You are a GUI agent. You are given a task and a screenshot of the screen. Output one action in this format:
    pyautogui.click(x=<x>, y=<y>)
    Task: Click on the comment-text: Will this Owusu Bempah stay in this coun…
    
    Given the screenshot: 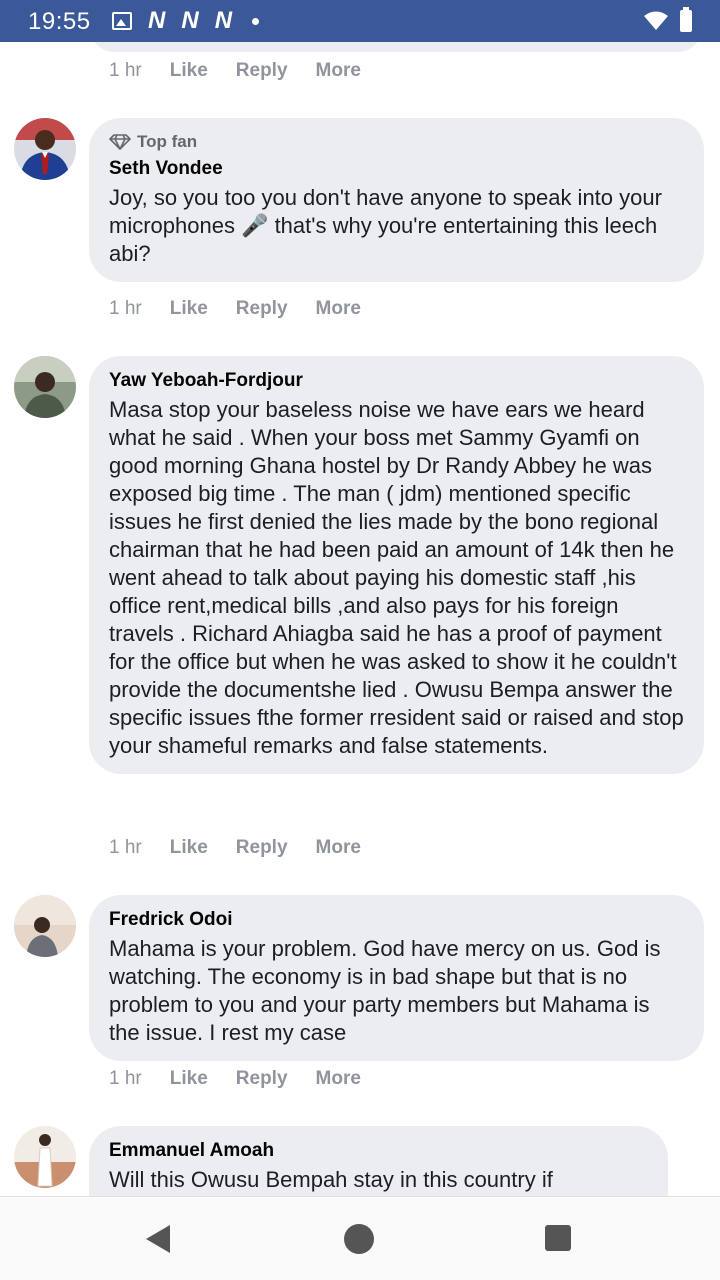 What is the action you would take?
    pyautogui.click(x=331, y=1179)
    